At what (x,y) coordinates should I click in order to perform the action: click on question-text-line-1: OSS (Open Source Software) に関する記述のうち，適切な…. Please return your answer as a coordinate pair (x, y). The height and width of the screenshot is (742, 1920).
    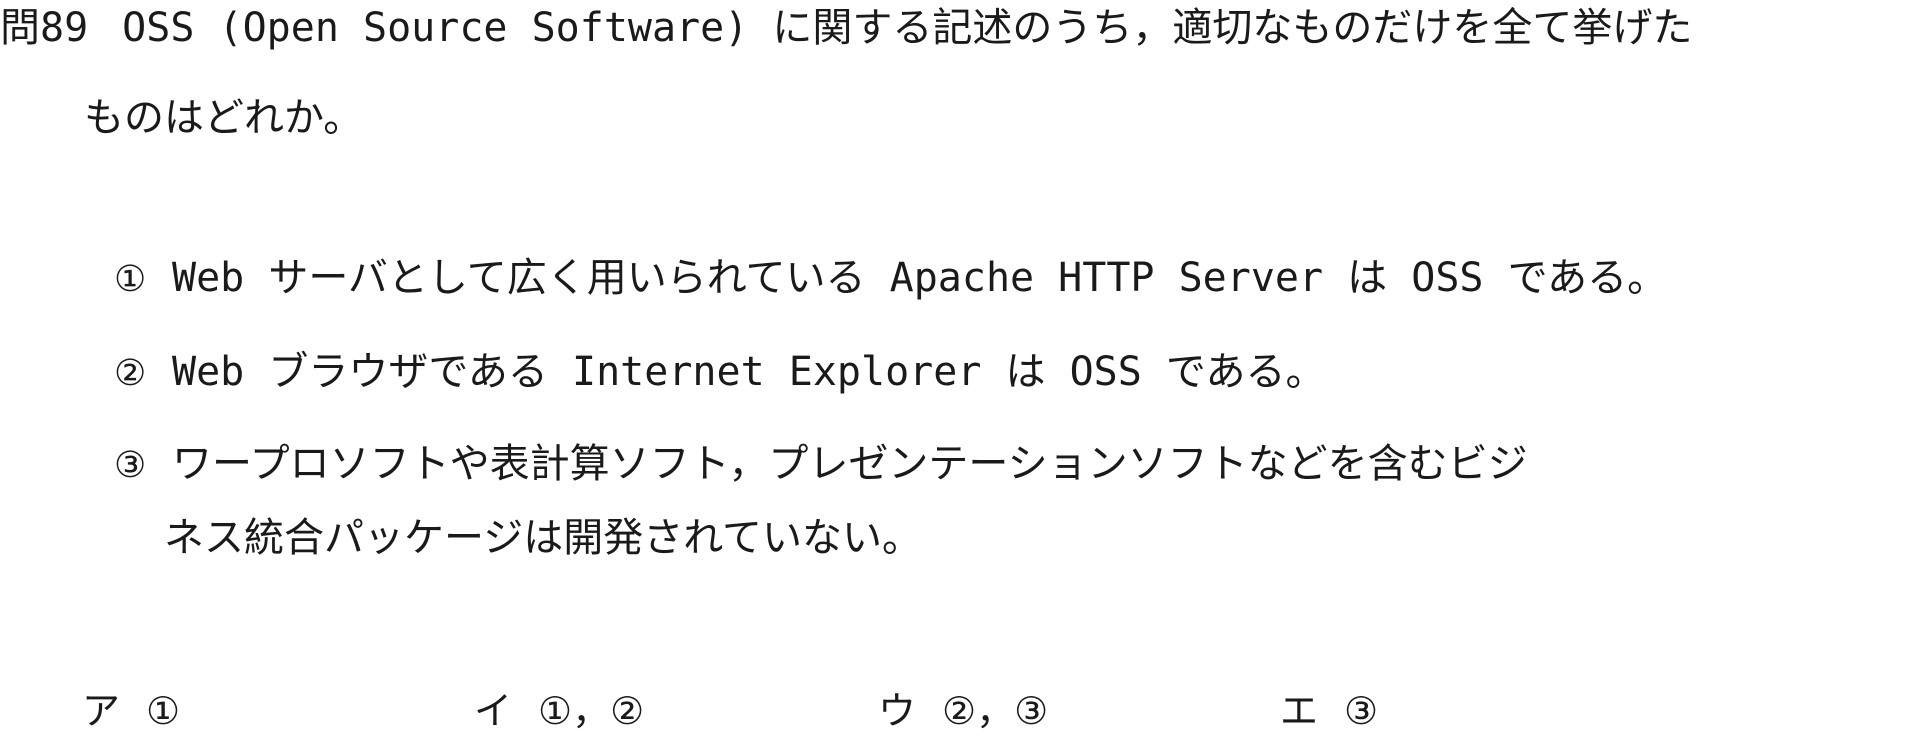
    Looking at the image, I should click on (907, 28).